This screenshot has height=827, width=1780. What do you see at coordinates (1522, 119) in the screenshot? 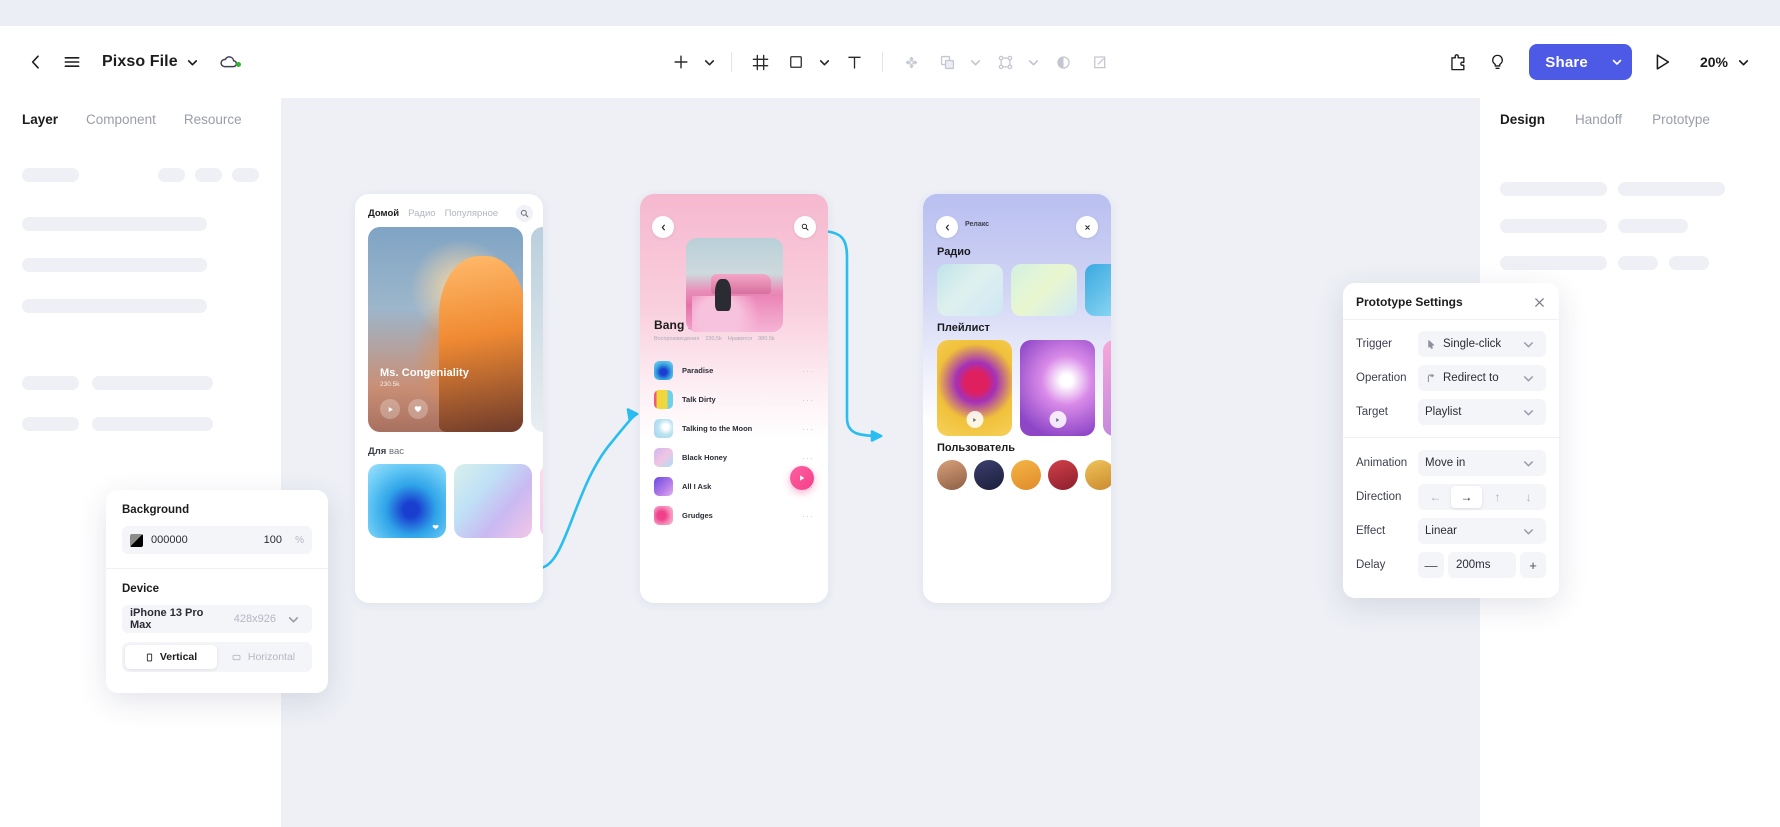
I see `tab-design: Design` at bounding box center [1522, 119].